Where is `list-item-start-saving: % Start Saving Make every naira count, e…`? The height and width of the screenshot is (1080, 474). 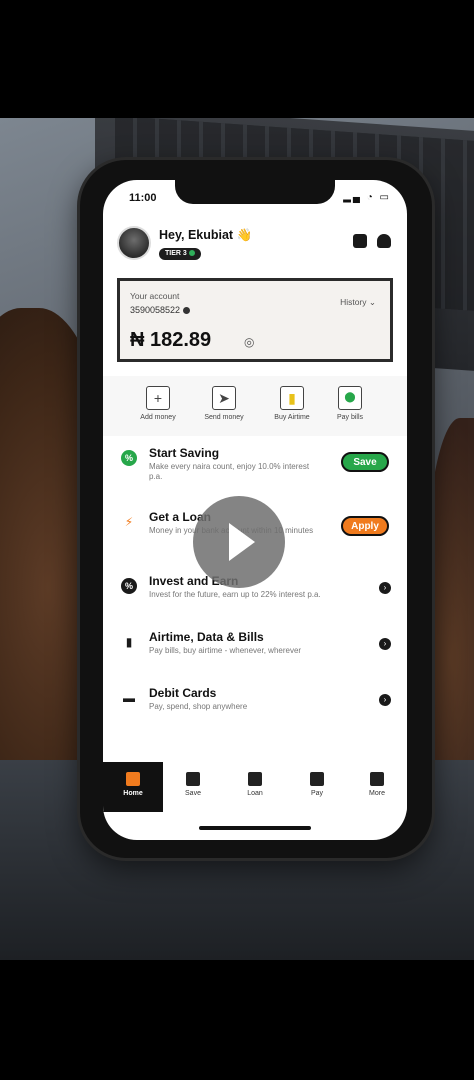
list-item-start-saving: % Start Saving Make every naira count, e… is located at coordinates (255, 467).